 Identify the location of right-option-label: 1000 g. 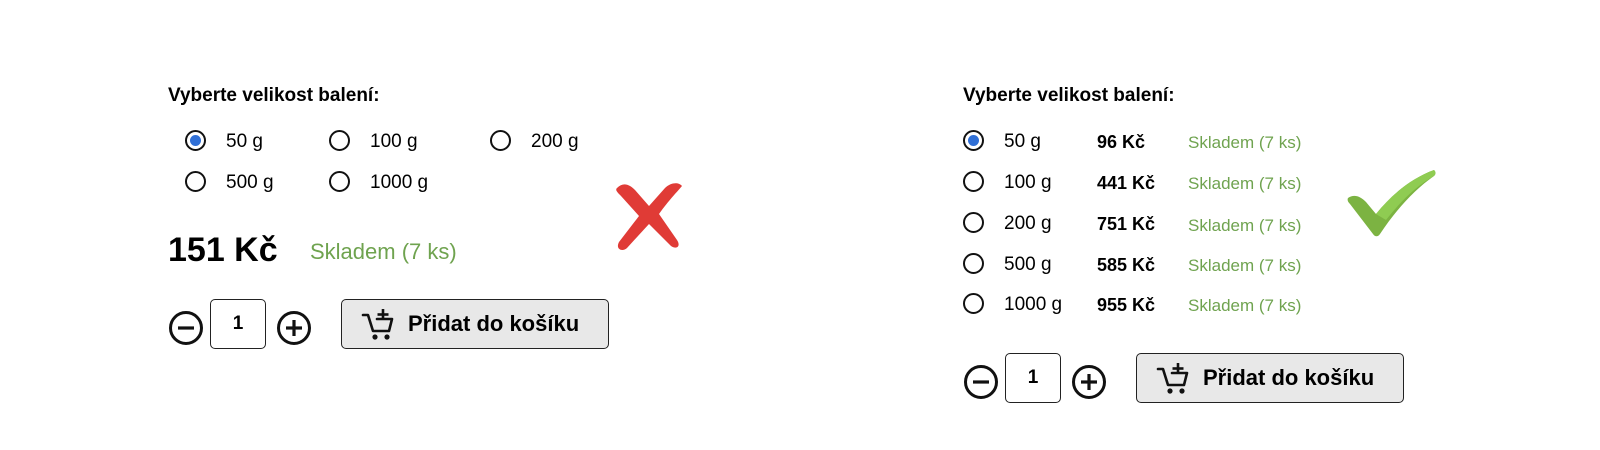
(1033, 304).